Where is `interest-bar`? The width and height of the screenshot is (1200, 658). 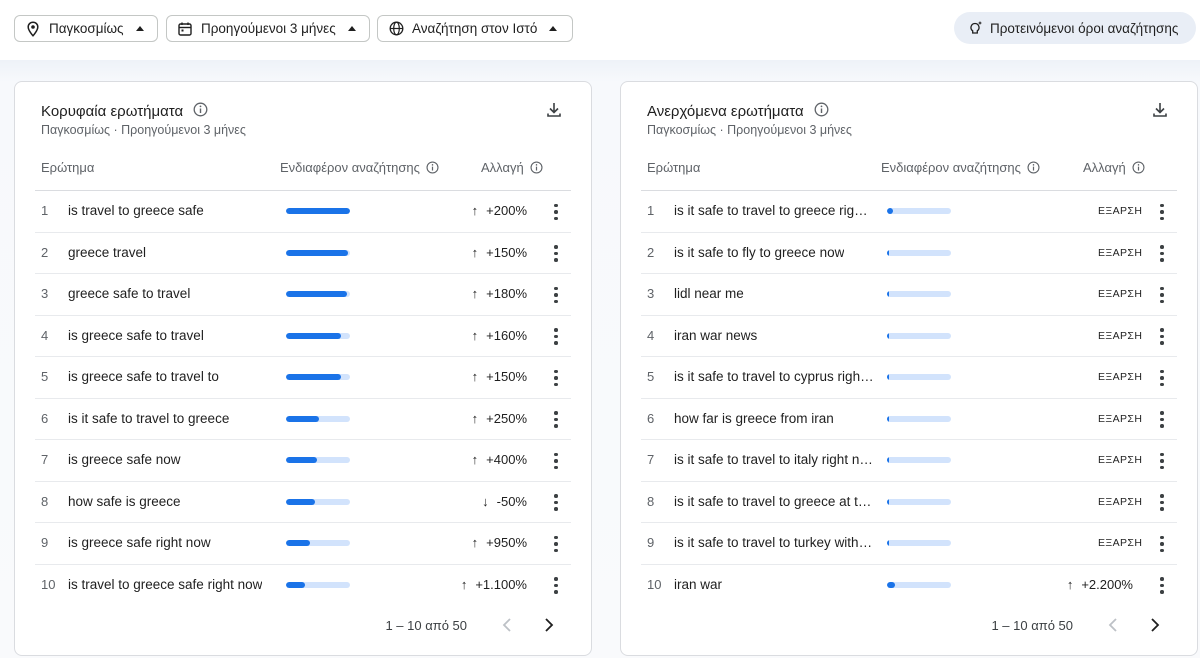 interest-bar is located at coordinates (318, 294).